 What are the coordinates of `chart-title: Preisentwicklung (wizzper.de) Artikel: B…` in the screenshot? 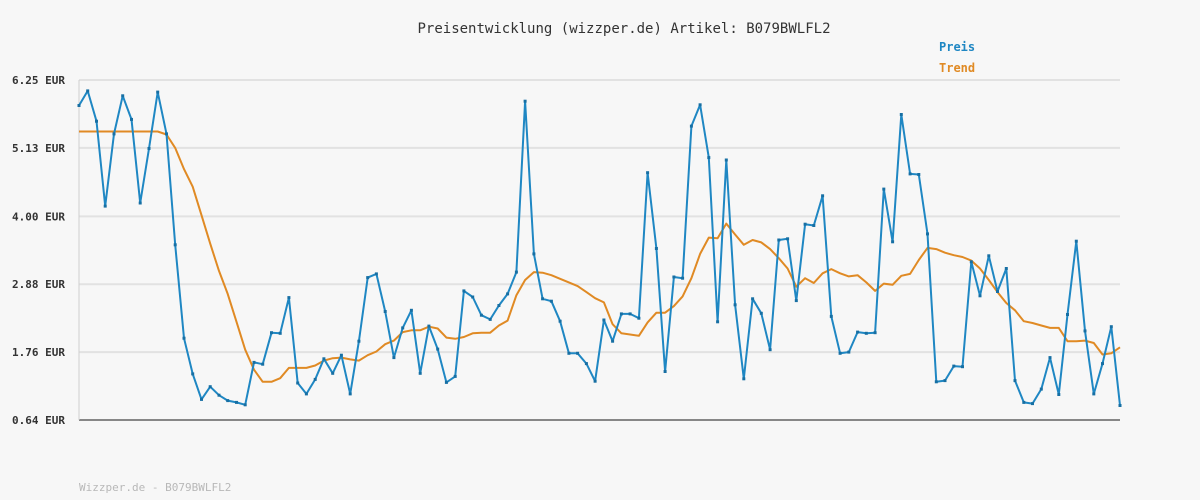 It's located at (623, 29).